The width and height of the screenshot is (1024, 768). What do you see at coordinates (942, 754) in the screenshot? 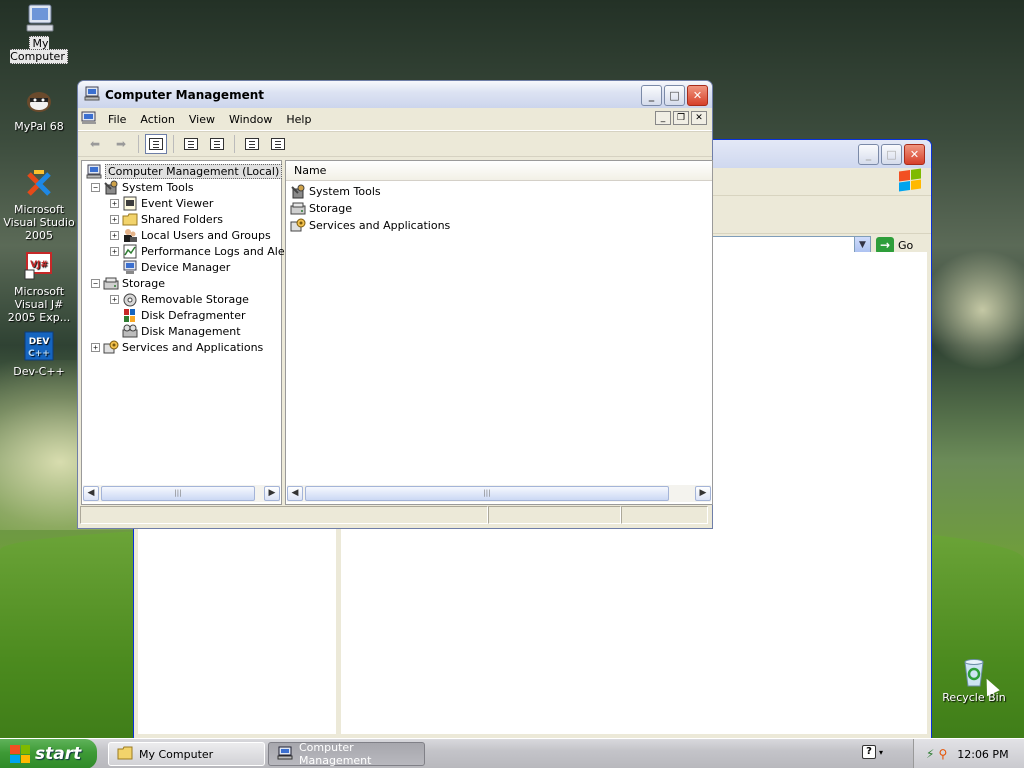
I see `search-icon: ⚲` at bounding box center [942, 754].